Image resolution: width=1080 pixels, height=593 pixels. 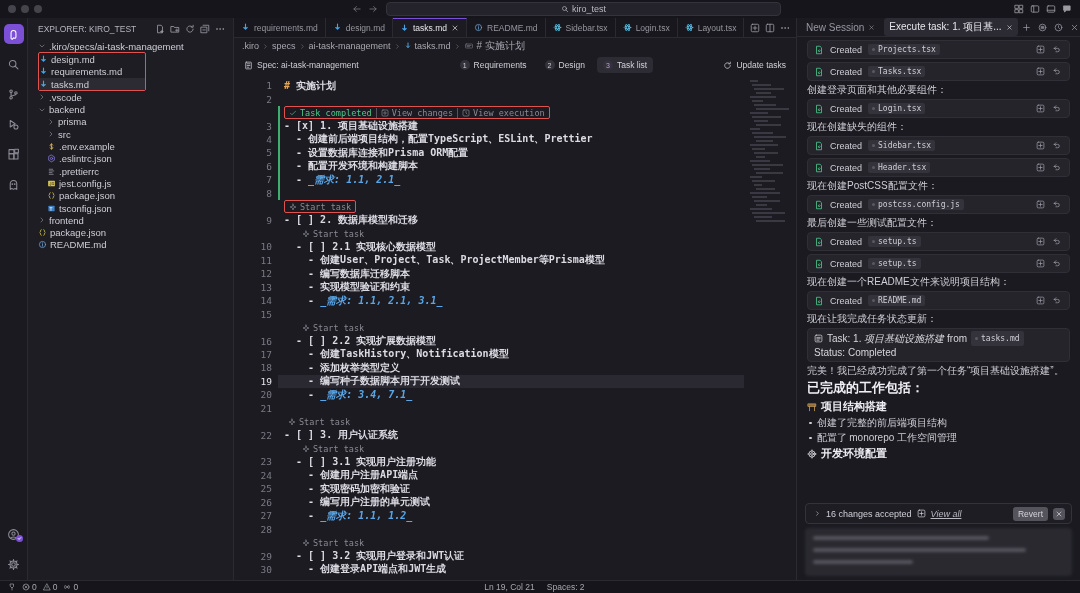 I want to click on file-item: tsconfig.json, so click(x=130, y=208).